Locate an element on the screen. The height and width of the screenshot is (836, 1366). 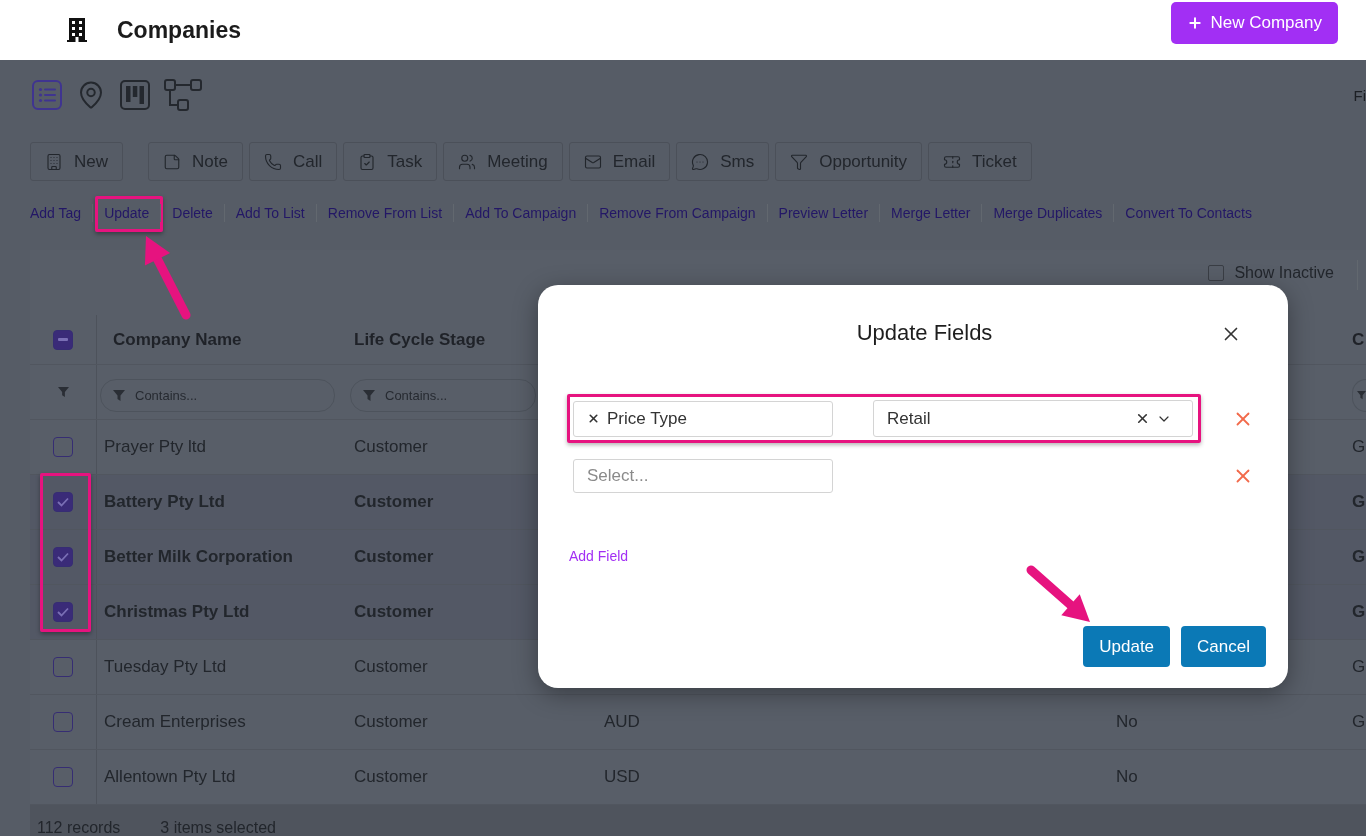
column-header: C is located at coordinates (1358, 339).